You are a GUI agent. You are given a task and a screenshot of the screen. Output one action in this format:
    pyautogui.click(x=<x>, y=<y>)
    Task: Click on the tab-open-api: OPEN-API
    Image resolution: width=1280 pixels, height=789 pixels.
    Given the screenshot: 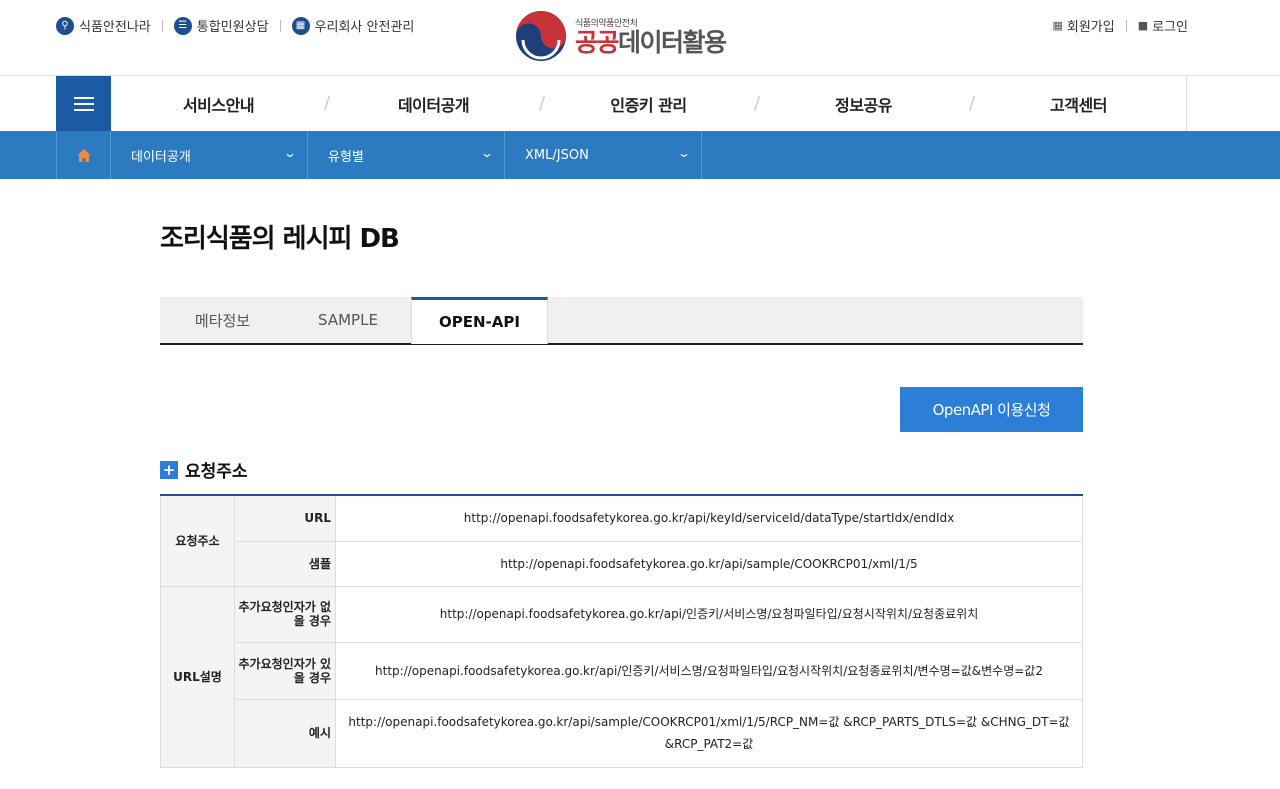 What is the action you would take?
    pyautogui.click(x=479, y=320)
    